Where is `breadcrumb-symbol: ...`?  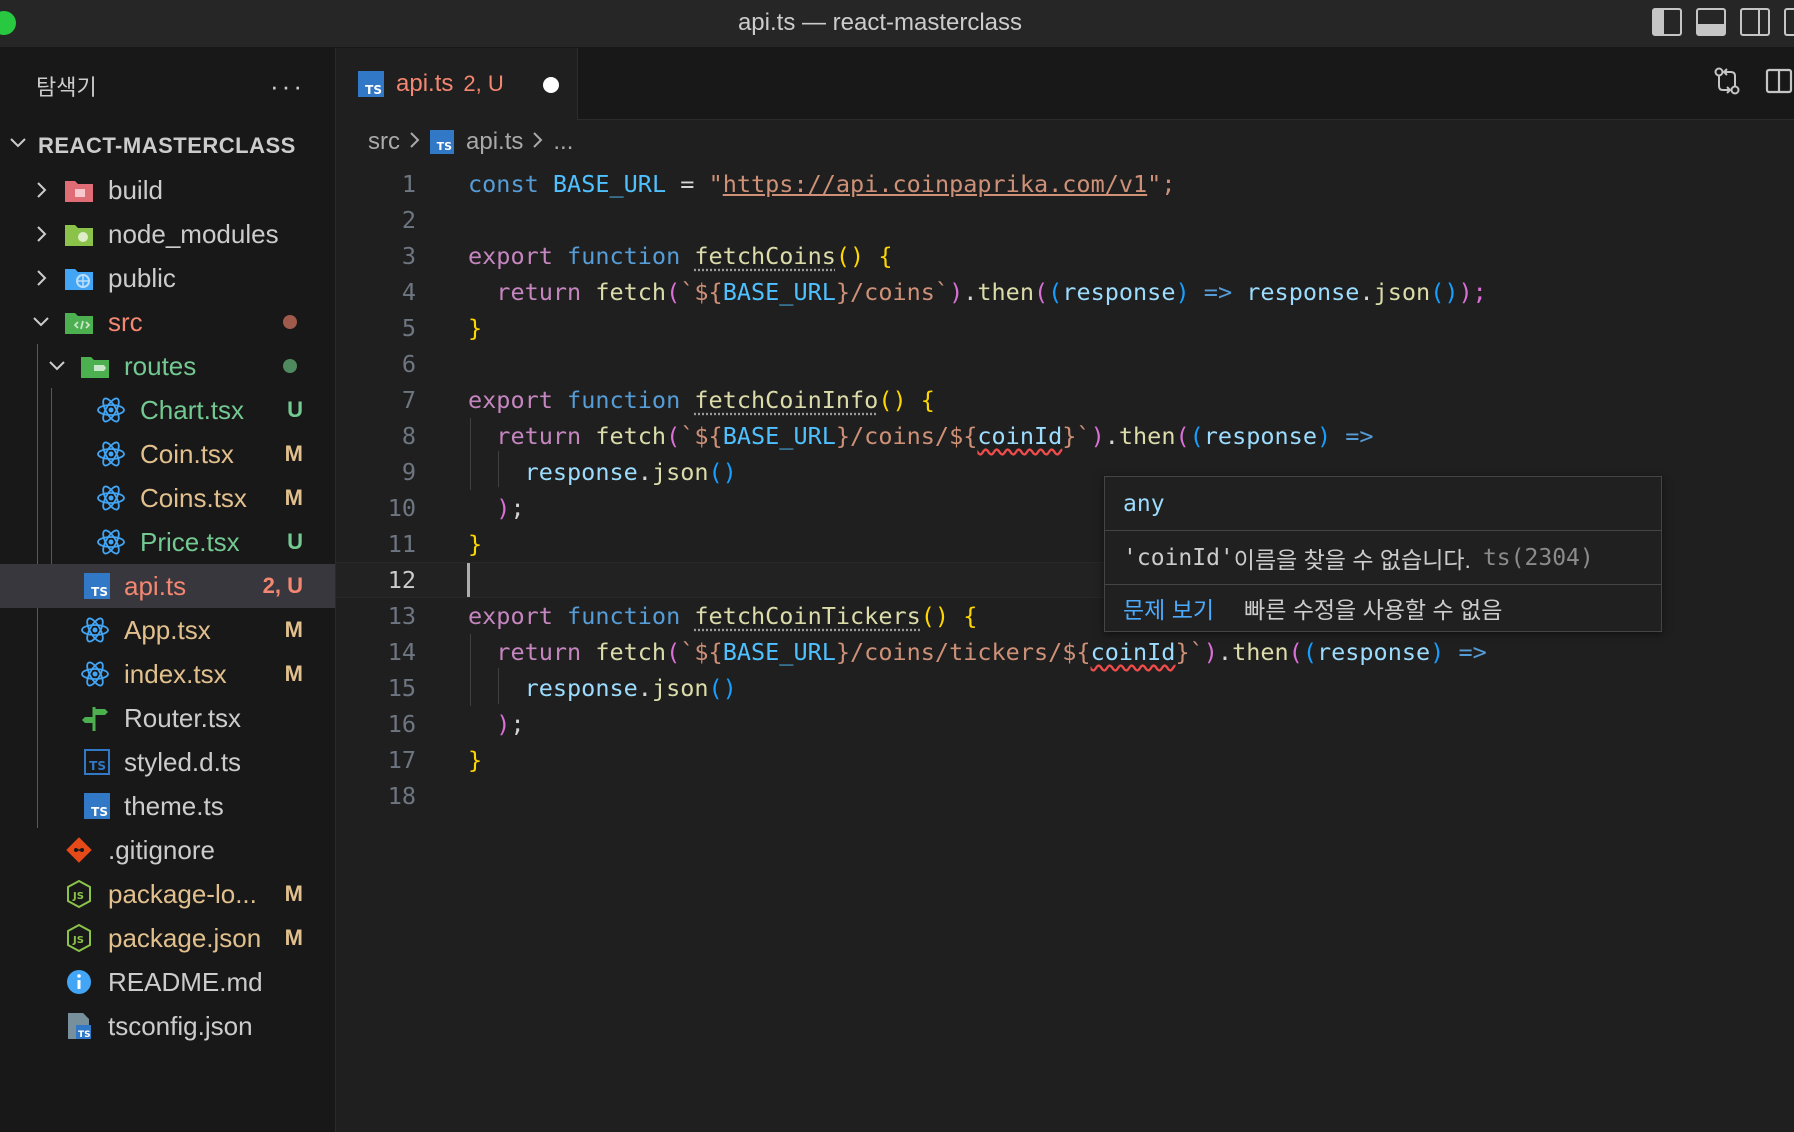
breadcrumb-symbol: ... is located at coordinates (563, 142).